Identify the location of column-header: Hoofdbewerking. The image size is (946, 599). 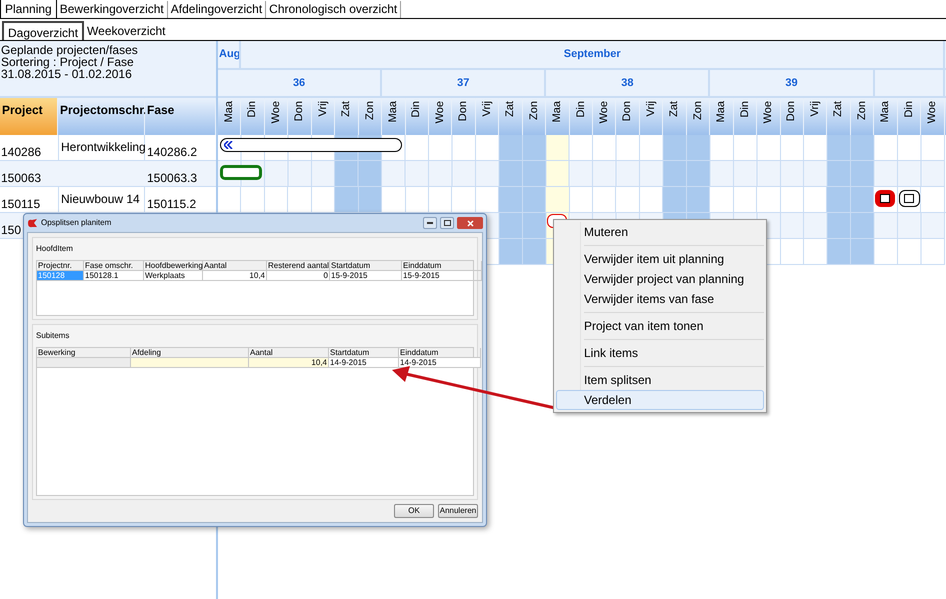
(173, 266).